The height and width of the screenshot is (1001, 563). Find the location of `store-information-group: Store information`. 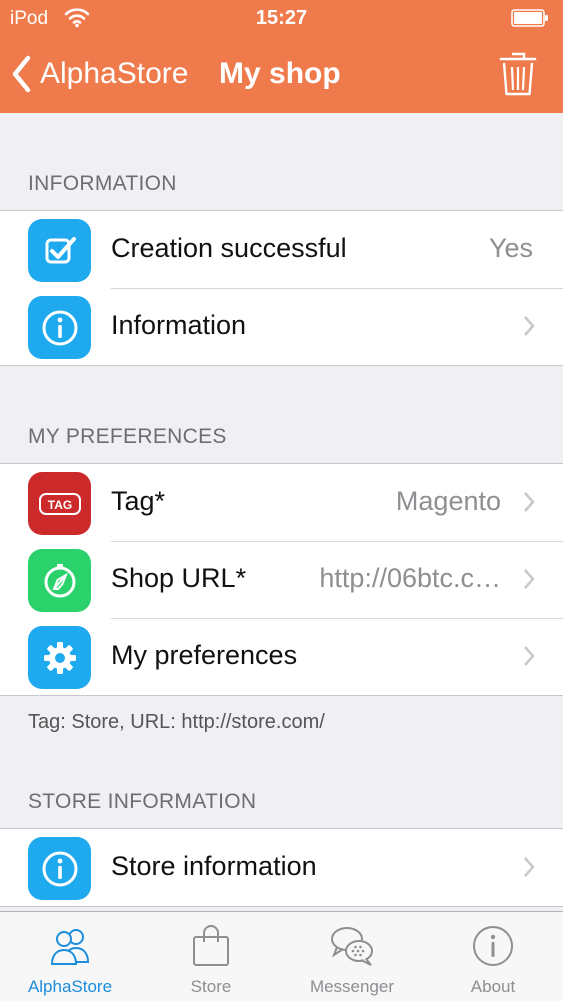

store-information-group: Store information is located at coordinates (281, 867).